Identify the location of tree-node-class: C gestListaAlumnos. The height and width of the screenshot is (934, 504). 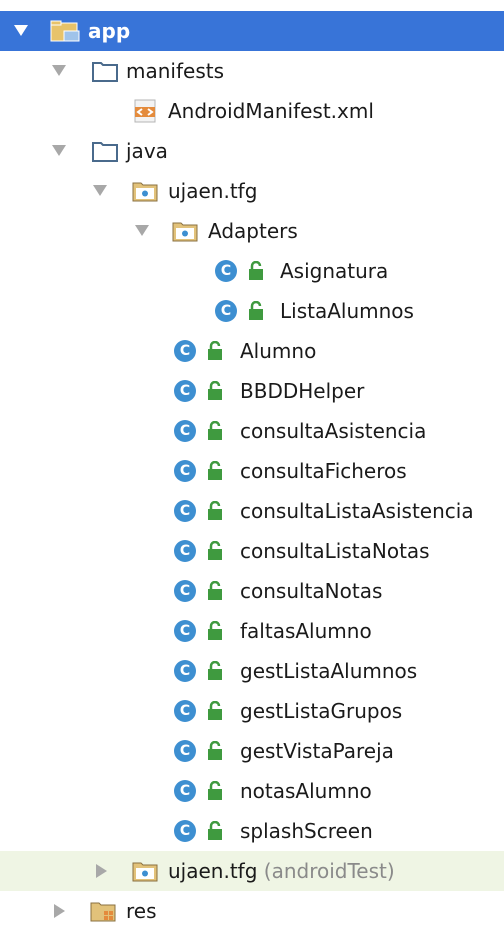
(252, 671).